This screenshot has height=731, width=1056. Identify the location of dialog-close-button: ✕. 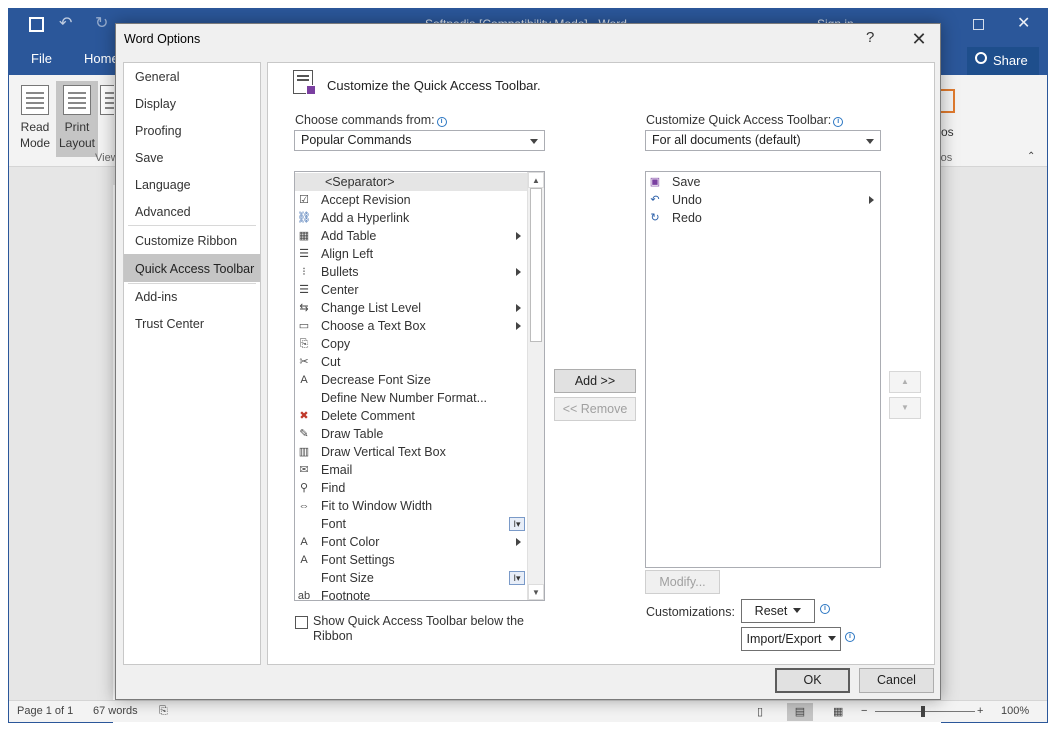
(919, 39).